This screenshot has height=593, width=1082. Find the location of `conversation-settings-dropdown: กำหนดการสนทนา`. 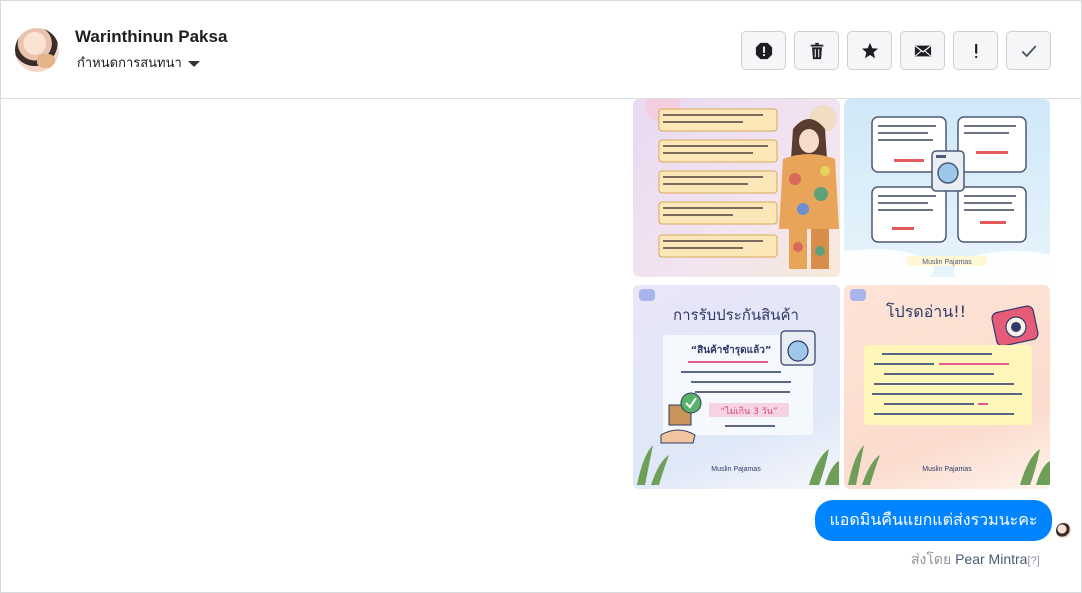

conversation-settings-dropdown: กำหนดการสนทนา is located at coordinates (138, 62).